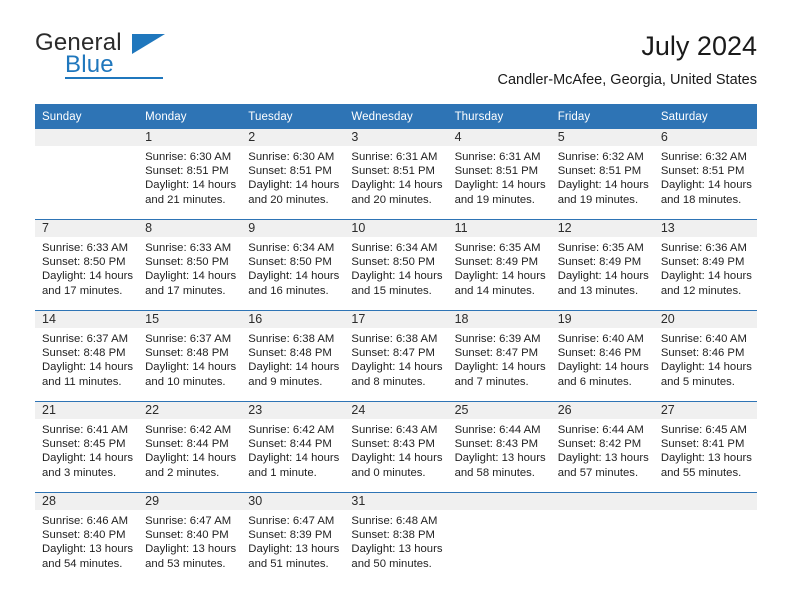  I want to click on sunrise-text: Sunrise: 6:44 AM, so click(600, 430).